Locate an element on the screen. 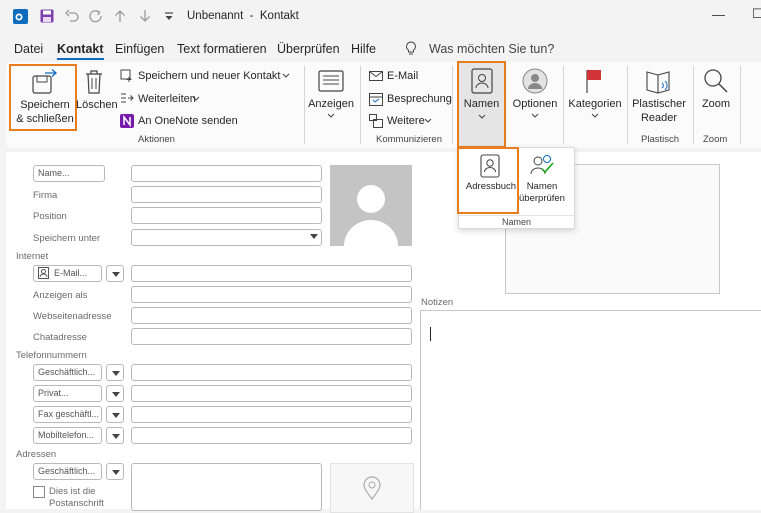 This screenshot has width=761, height=513. onenote-icon is located at coordinates (127, 121).